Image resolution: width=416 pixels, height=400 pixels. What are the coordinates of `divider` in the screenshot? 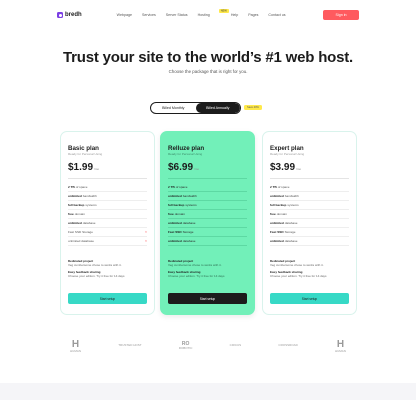 It's located at (309, 178).